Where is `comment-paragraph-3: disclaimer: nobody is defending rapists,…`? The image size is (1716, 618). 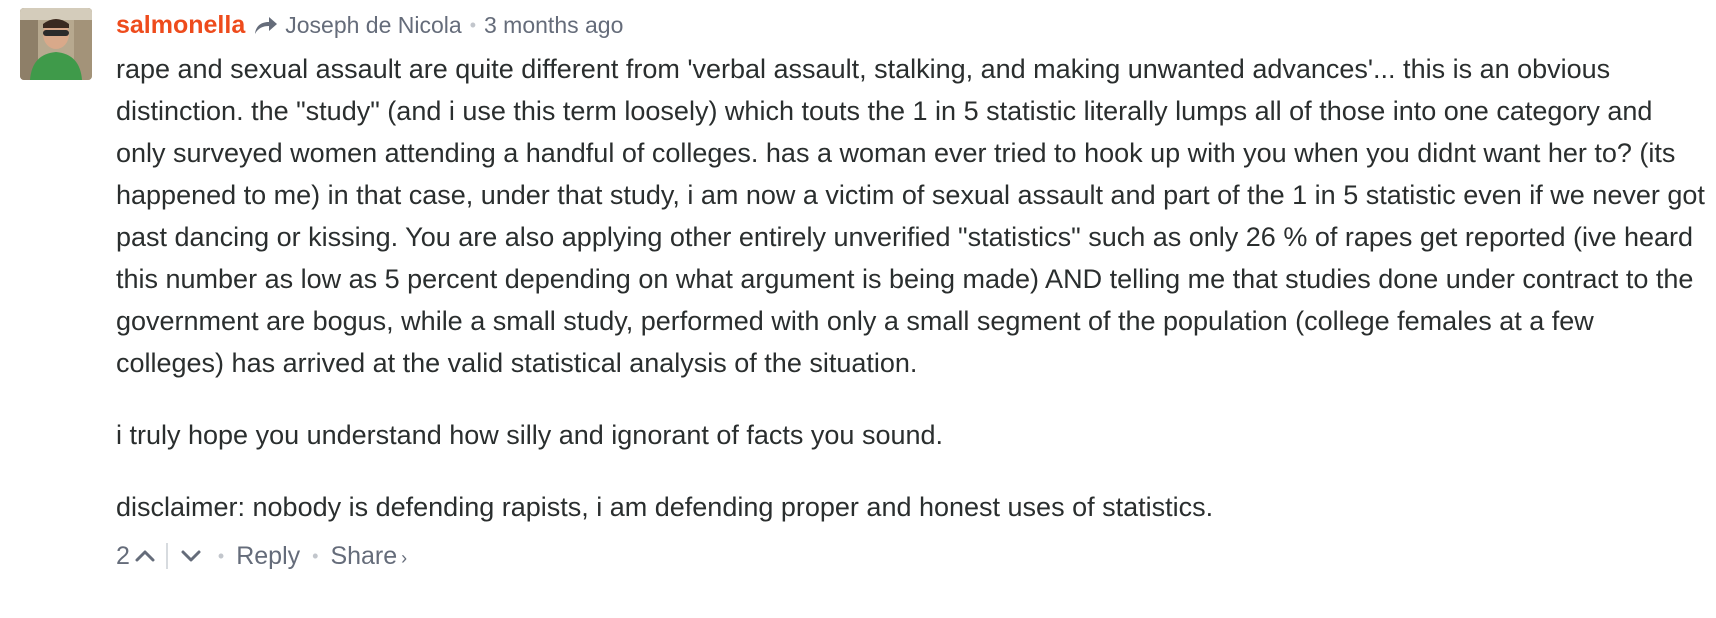
comment-paragraph-3: disclaimer: nobody is defending rapists,… is located at coordinates (665, 507).